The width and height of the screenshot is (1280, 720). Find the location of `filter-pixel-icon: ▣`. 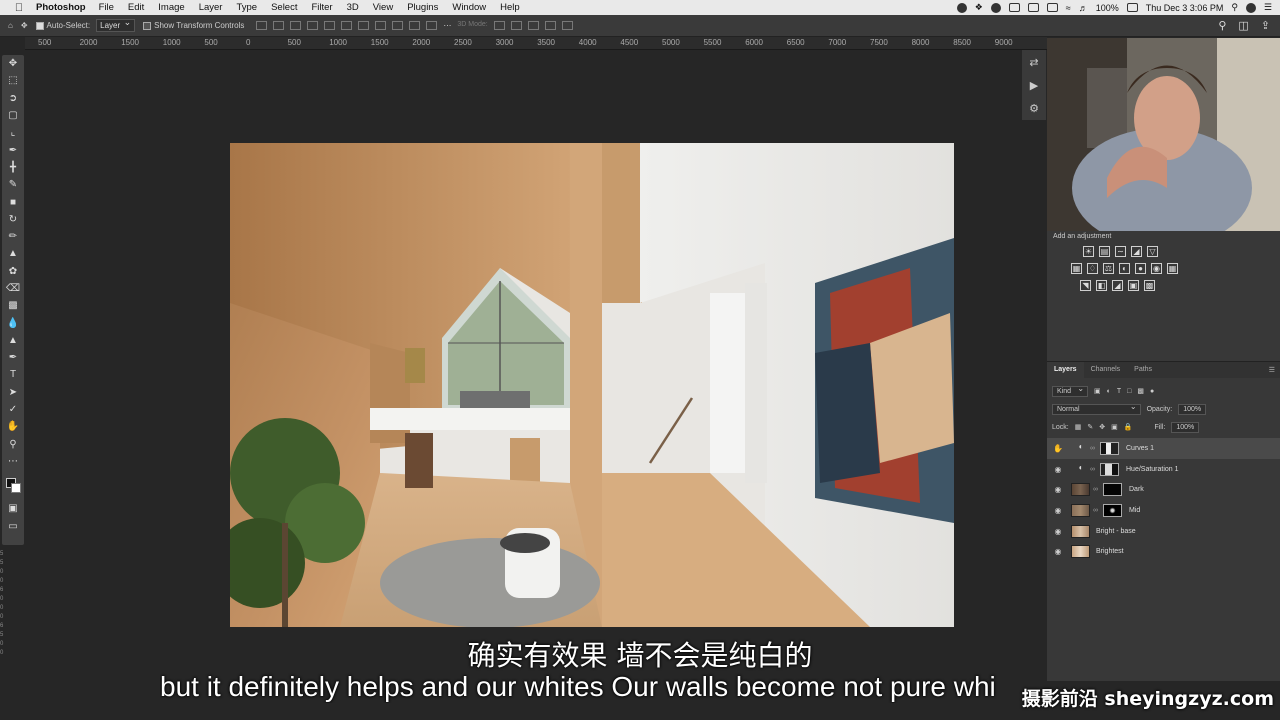

filter-pixel-icon: ▣ is located at coordinates (1097, 391).